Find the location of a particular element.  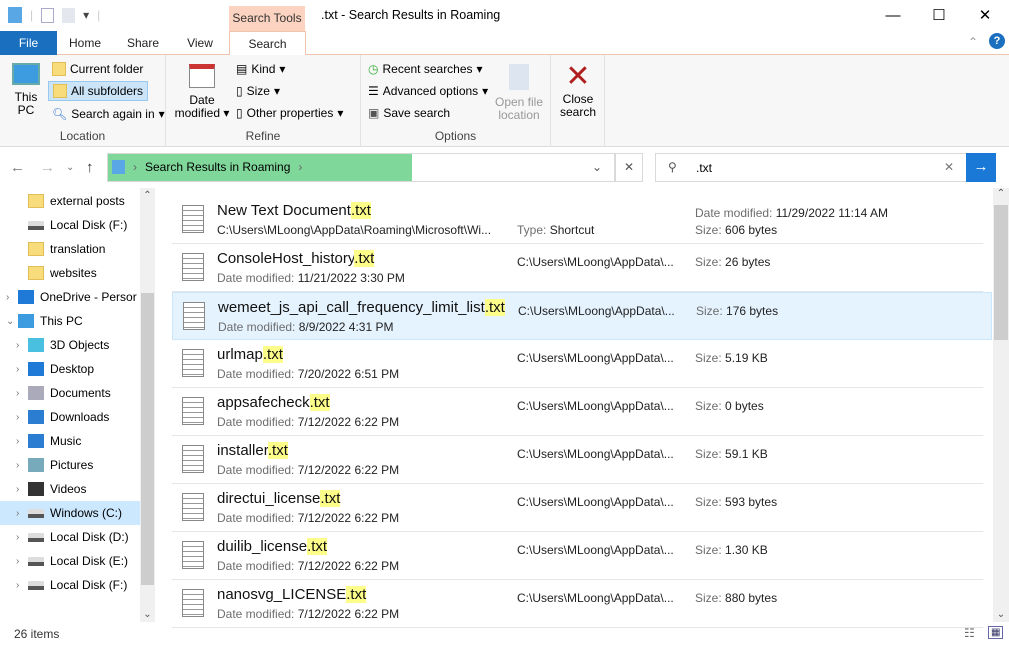

nav-scrollbar: ⌃ ⌄ is located at coordinates (147, 405).